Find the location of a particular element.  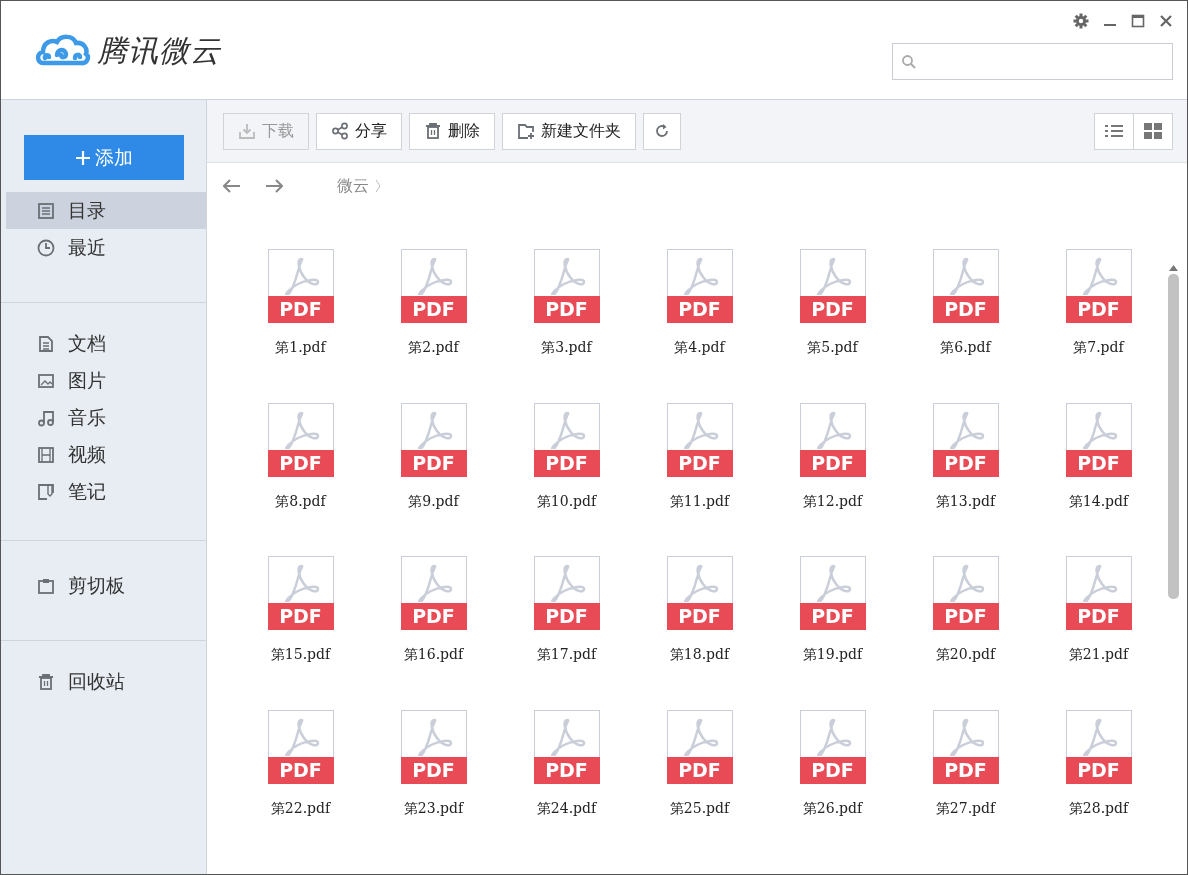

file-name: 第4.pdf is located at coordinates (699, 347).